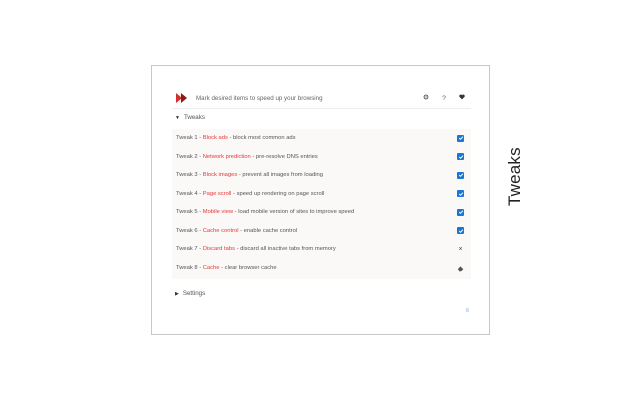 Image resolution: width=640 pixels, height=400 pixels. Describe the element at coordinates (444, 98) in the screenshot. I see `help-icon: ?` at that location.